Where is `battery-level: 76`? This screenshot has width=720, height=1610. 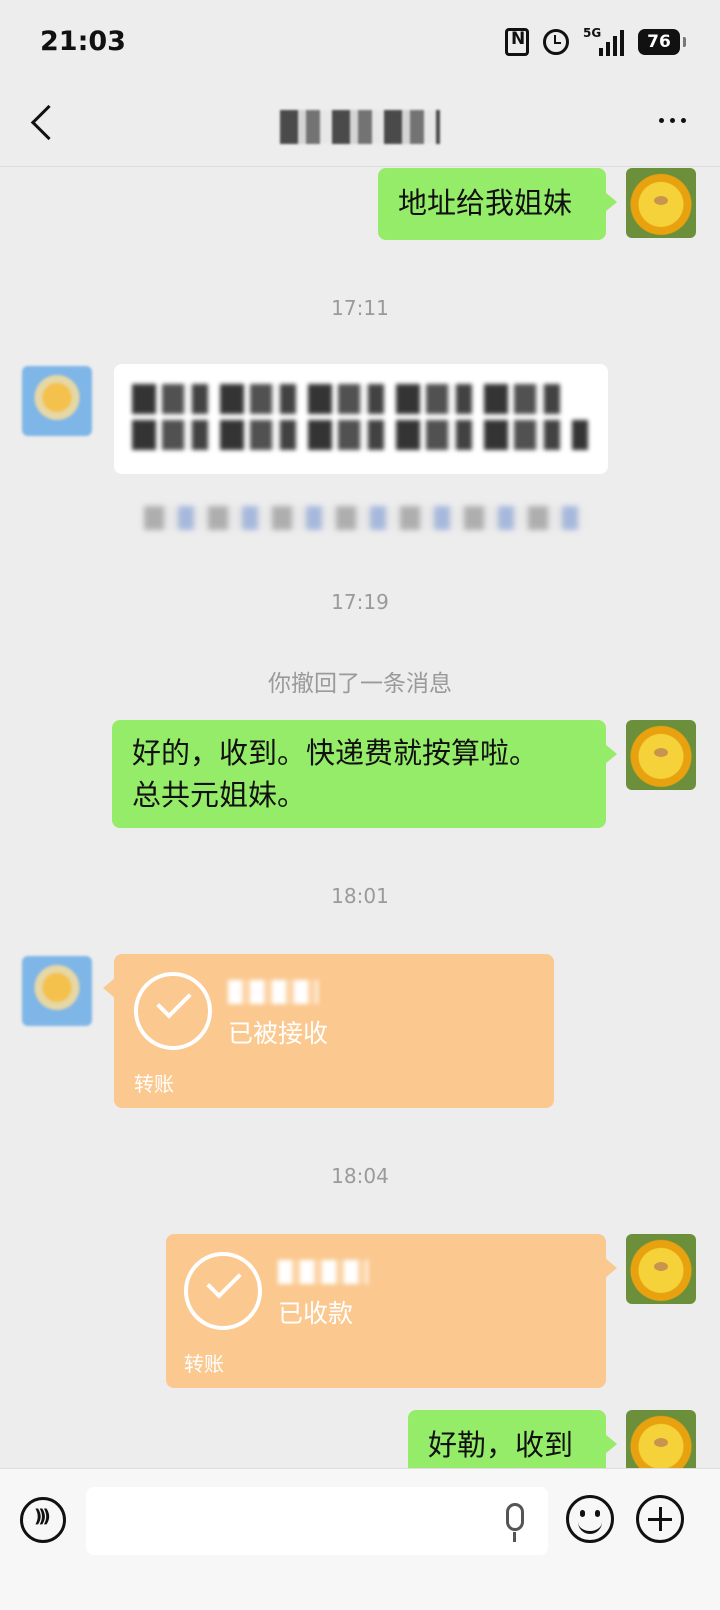
battery-level: 76 is located at coordinates (659, 42).